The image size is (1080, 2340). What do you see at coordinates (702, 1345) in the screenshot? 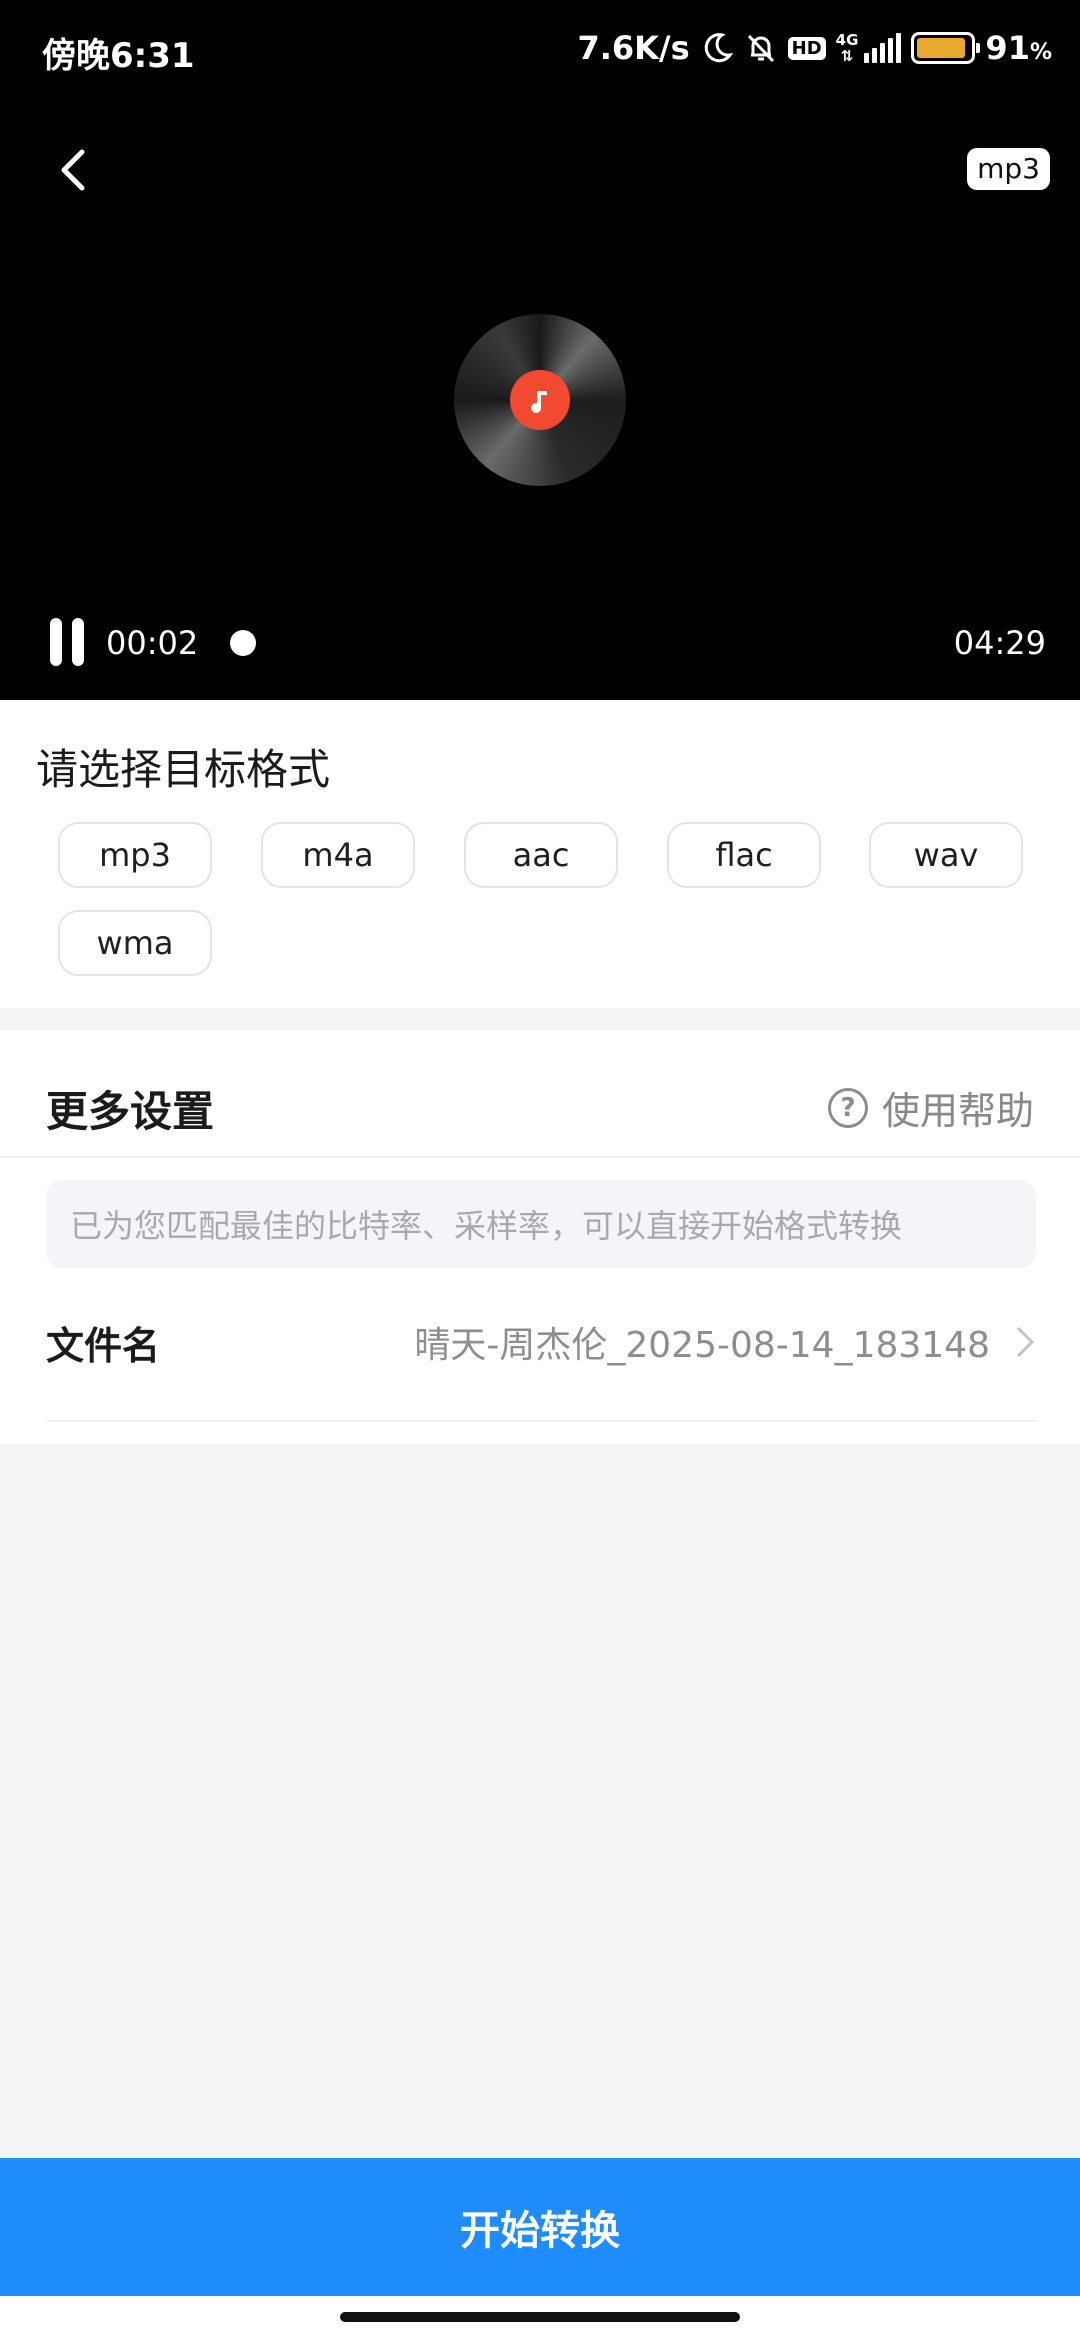
I see `filename-value: 晴天-周杰伦_2025-08-14_183148` at bounding box center [702, 1345].